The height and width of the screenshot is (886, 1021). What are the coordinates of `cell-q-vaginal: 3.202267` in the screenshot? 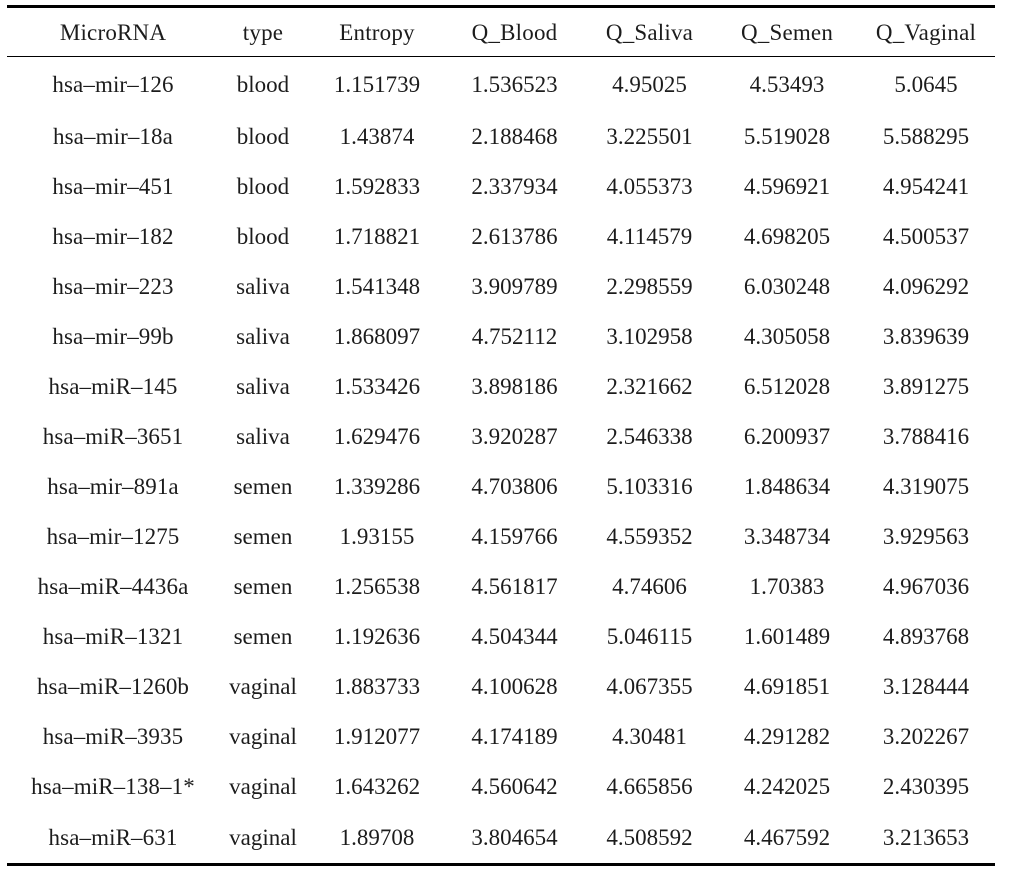 It's located at (926, 736).